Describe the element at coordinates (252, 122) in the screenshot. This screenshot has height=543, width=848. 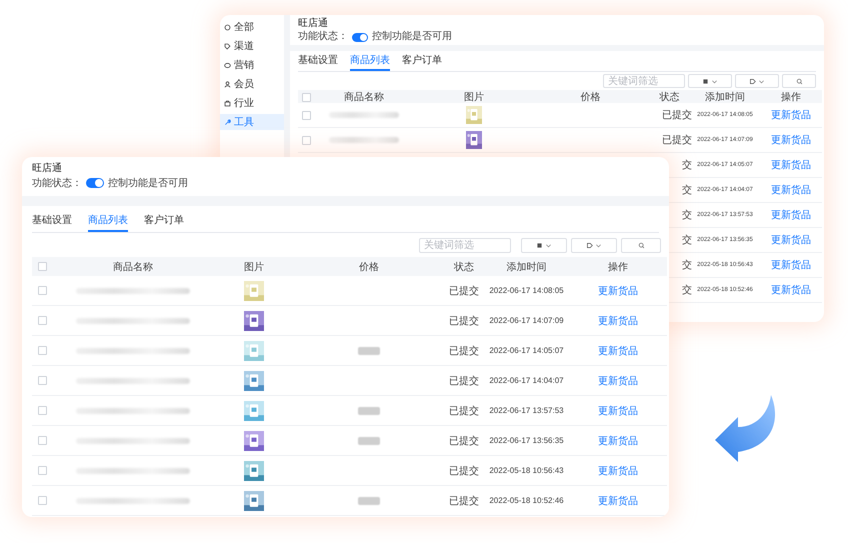
I see `sidebar-item: 工具` at that location.